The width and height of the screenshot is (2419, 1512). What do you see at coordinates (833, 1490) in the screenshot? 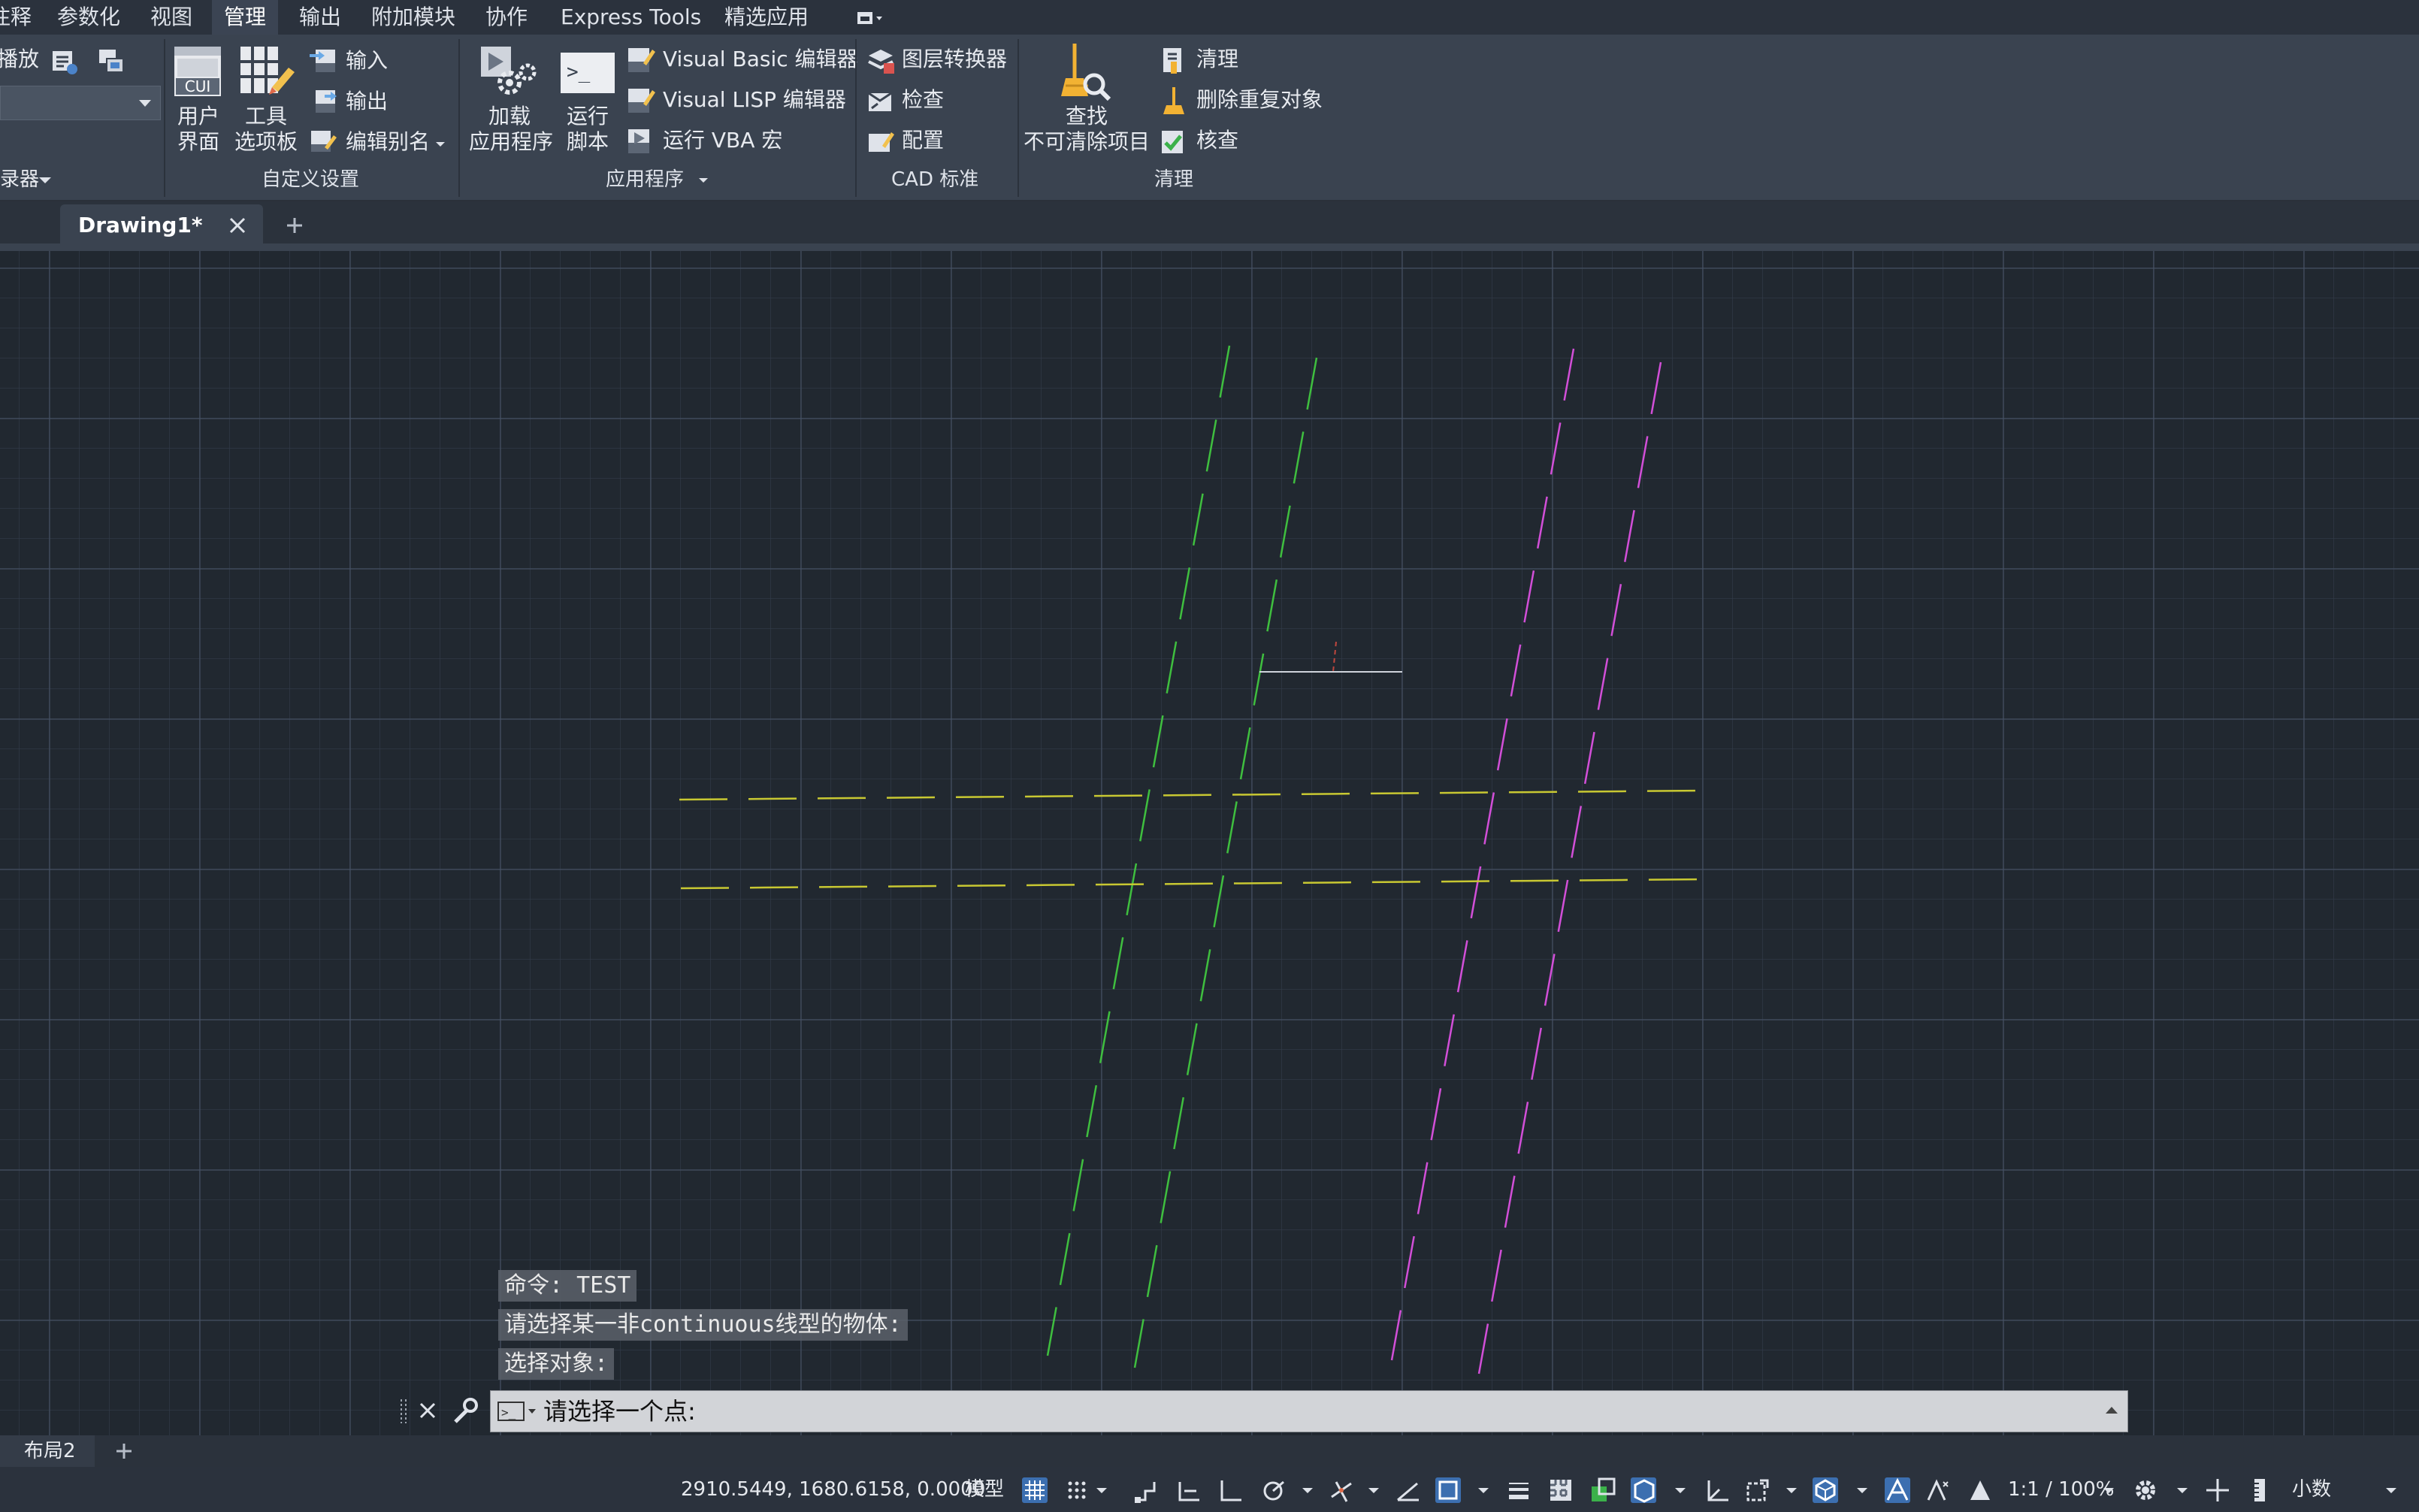
I see `coordinate-readout: 2910.5449, 1680.6158, 0.0000` at bounding box center [833, 1490].